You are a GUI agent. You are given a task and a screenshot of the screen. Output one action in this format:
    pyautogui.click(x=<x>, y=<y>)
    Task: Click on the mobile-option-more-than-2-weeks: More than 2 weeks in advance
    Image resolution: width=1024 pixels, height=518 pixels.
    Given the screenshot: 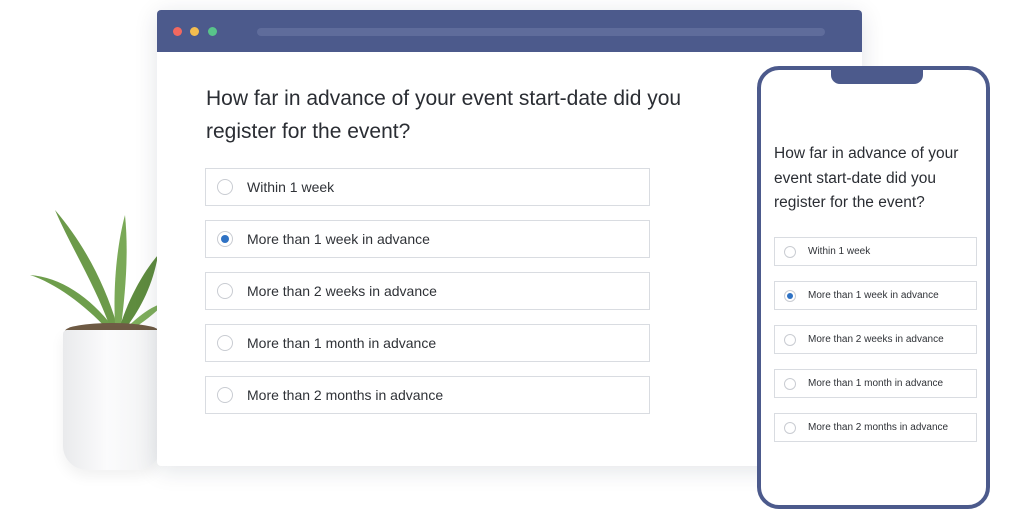 What is the action you would take?
    pyautogui.click(x=875, y=339)
    